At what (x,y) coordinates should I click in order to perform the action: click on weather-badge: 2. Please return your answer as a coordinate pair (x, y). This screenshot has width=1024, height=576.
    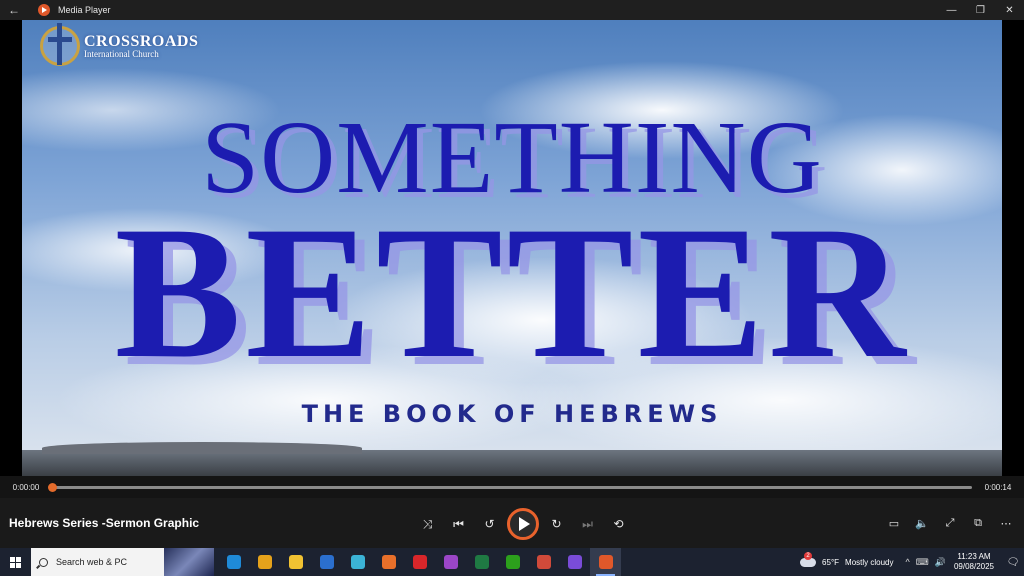
    Looking at the image, I should click on (808, 555).